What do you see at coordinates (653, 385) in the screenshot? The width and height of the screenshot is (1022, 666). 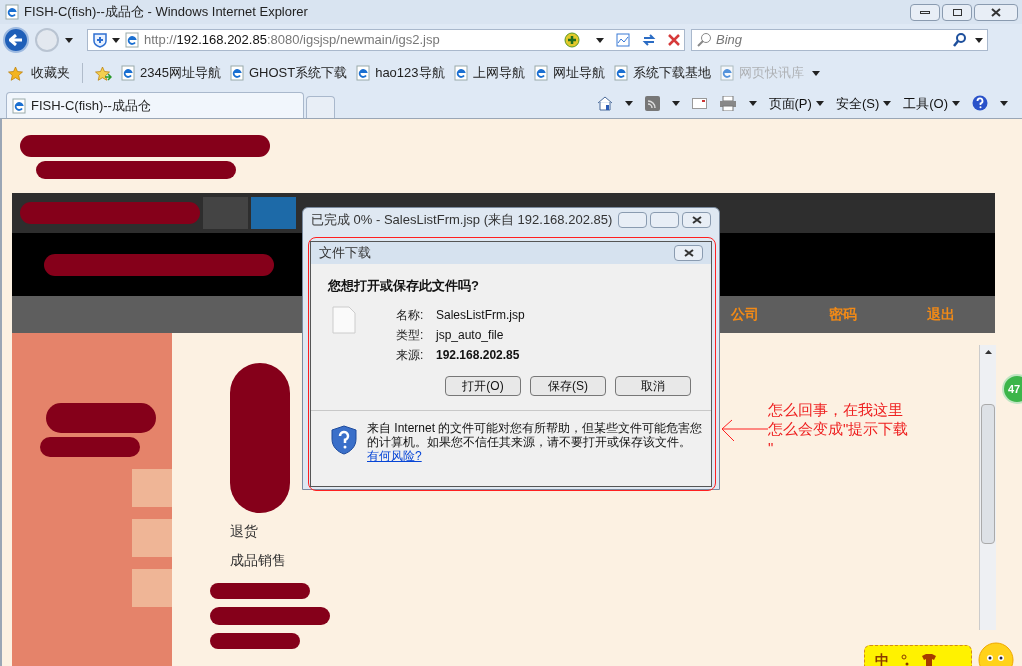 I see `dialog-button: 取消` at bounding box center [653, 385].